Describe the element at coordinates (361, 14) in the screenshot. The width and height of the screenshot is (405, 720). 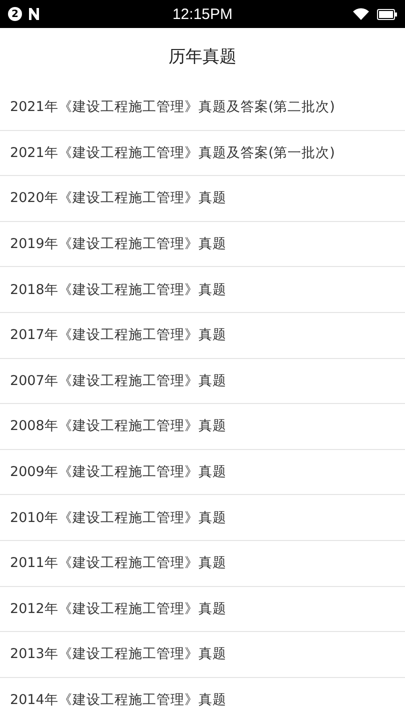
I see `wifi-icon` at that location.